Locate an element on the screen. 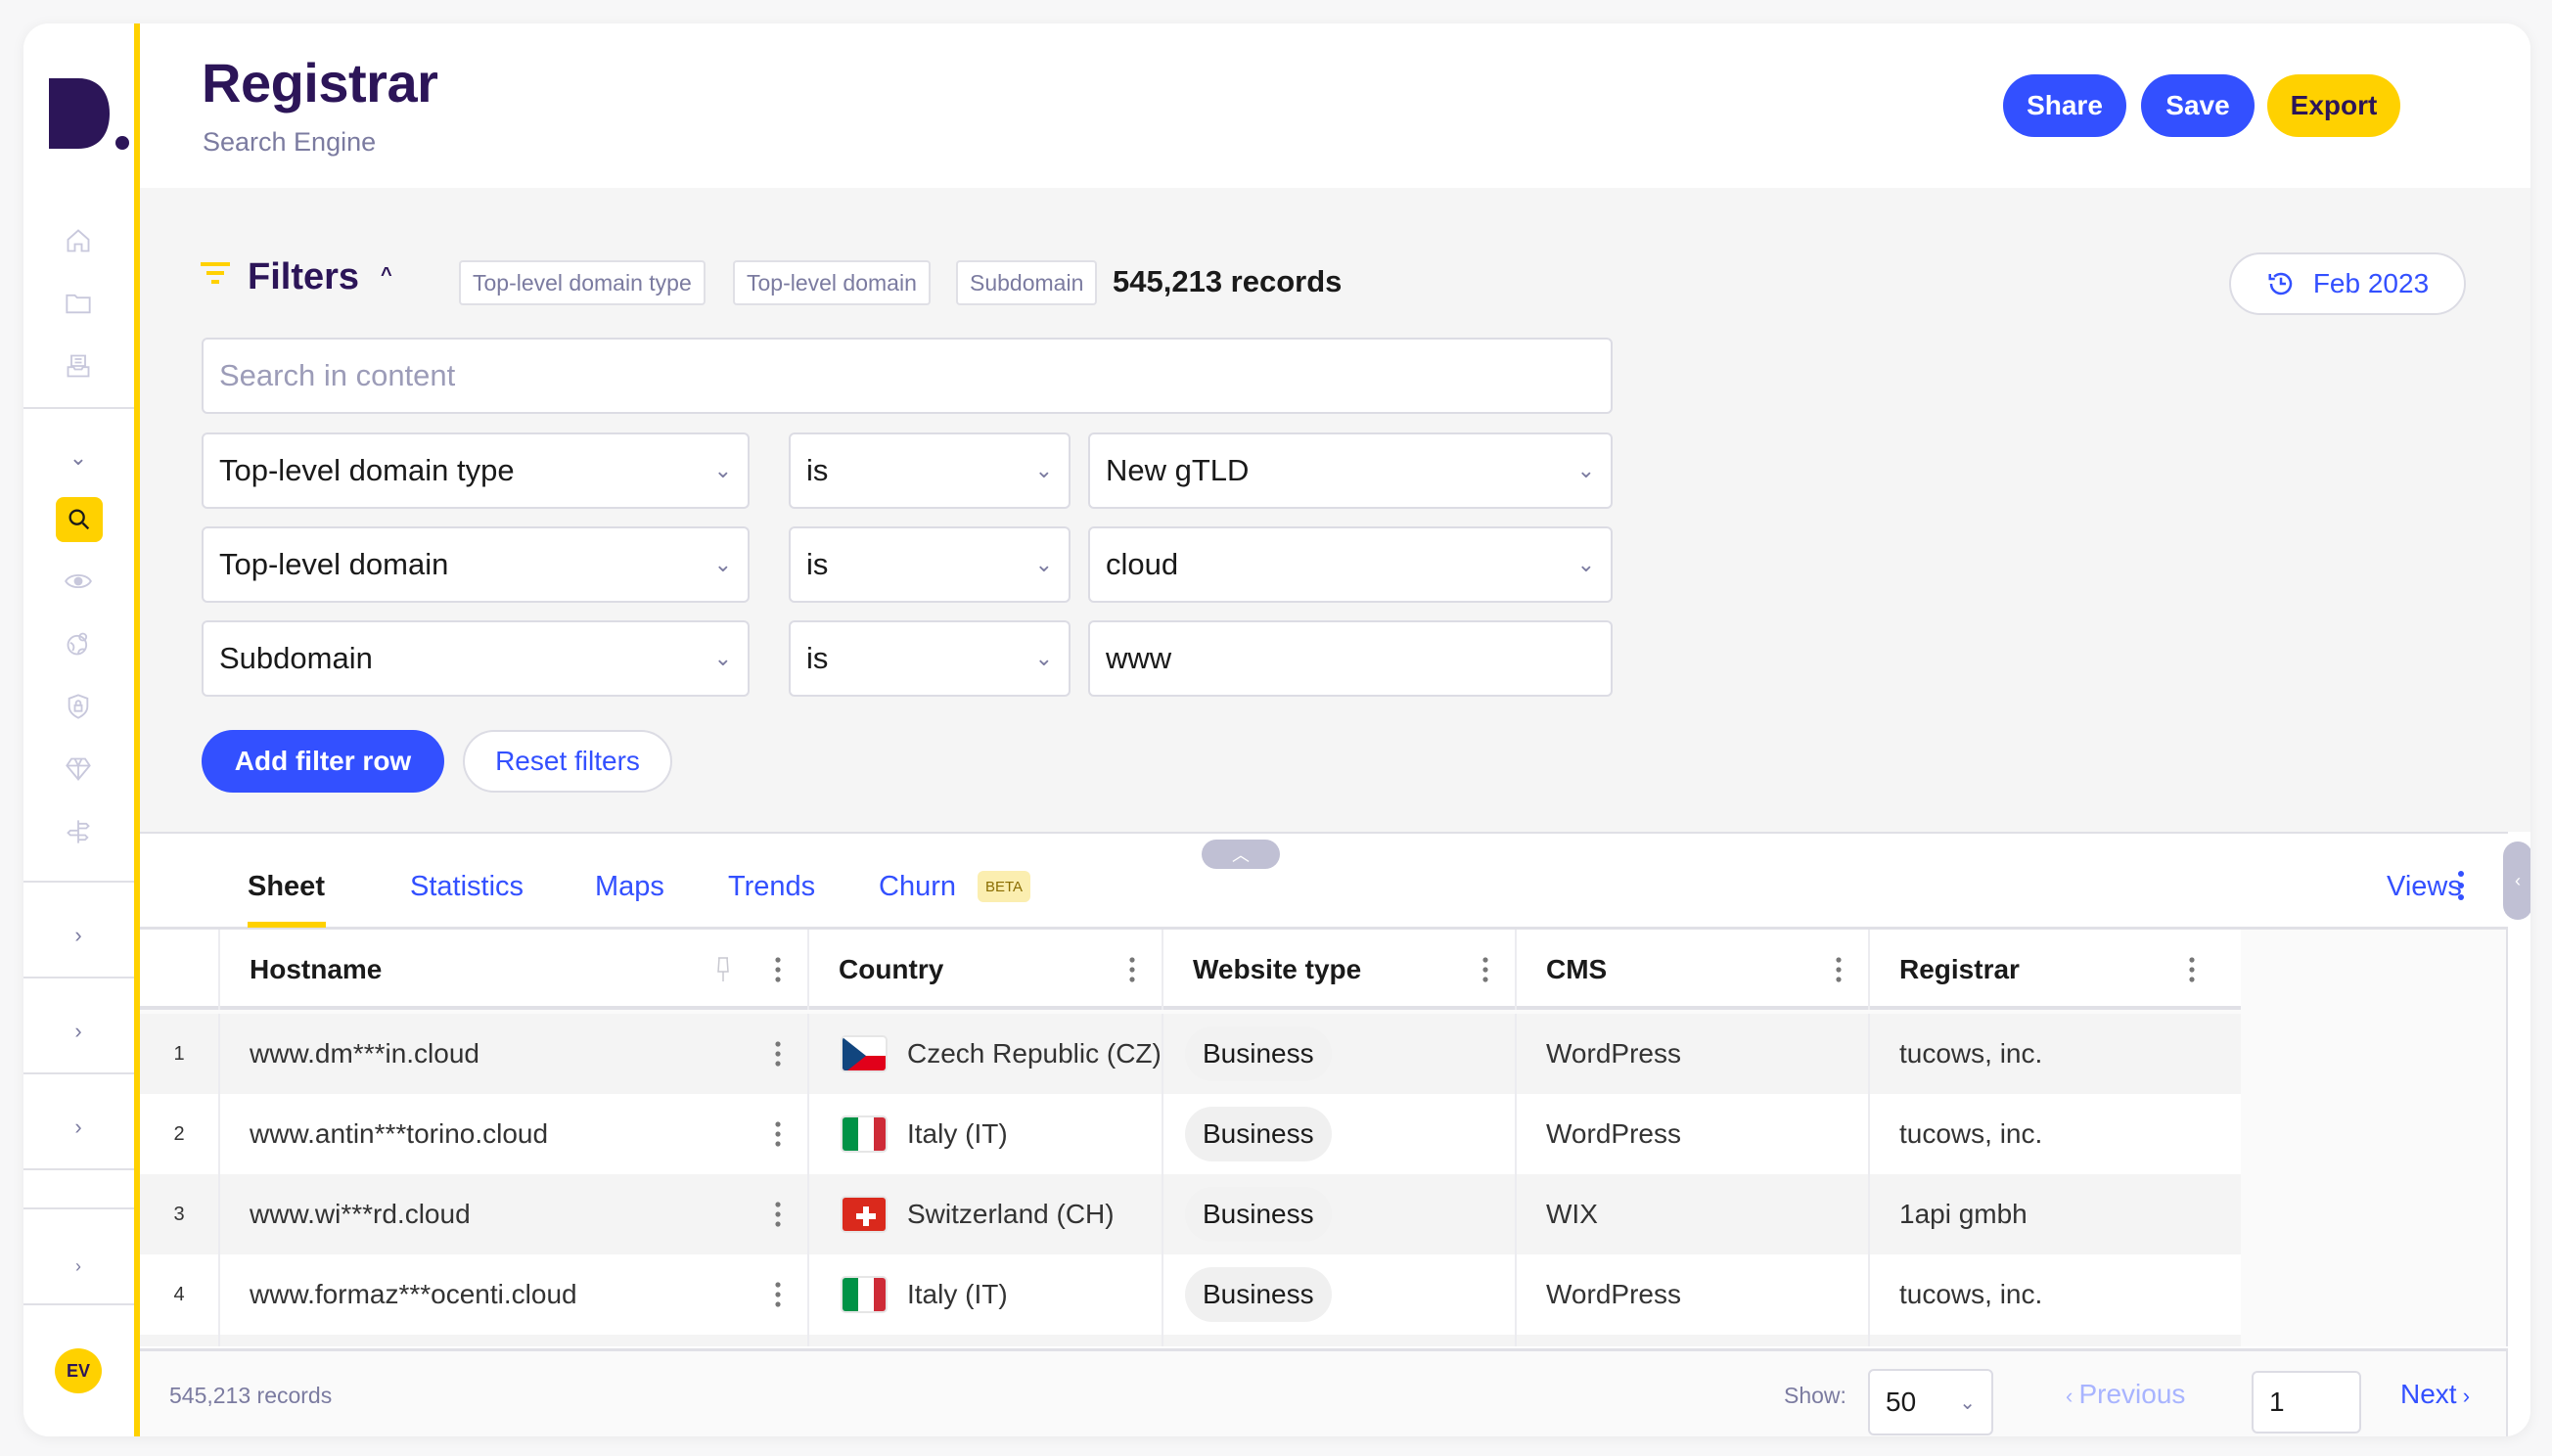 This screenshot has height=1456, width=2552. page-size-select: 50 ⌄ is located at coordinates (1930, 1402).